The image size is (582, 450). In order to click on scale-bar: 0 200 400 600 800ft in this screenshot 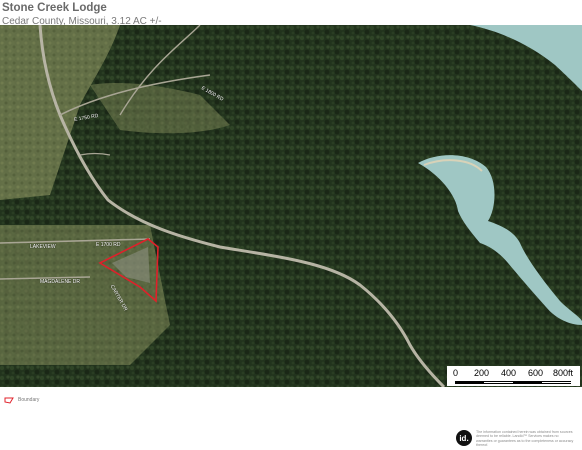, I will do `click(513, 376)`.